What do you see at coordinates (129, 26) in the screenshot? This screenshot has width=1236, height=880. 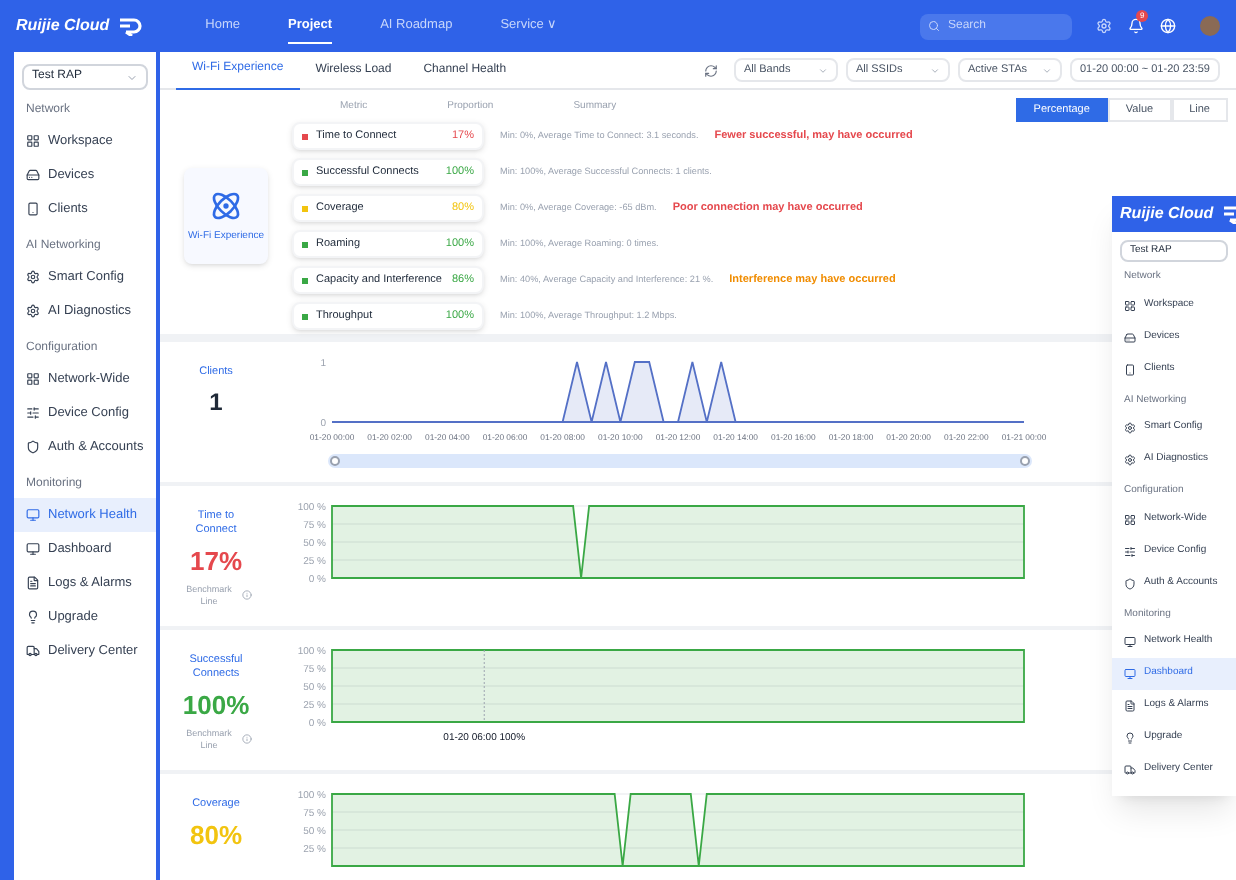 I see `logo-icon` at bounding box center [129, 26].